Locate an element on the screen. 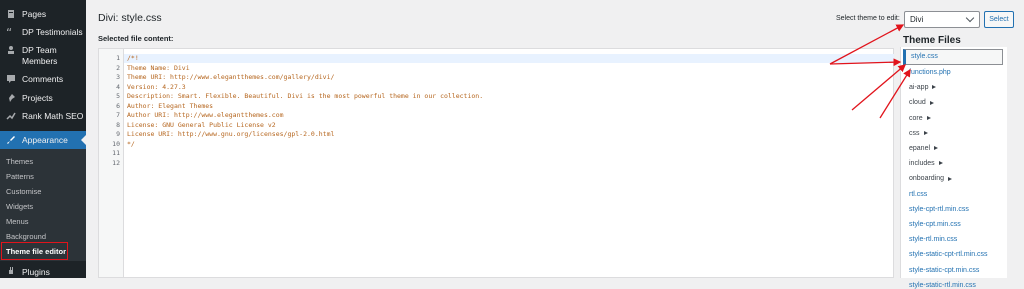  annotation-arrows is located at coordinates (870, 71).